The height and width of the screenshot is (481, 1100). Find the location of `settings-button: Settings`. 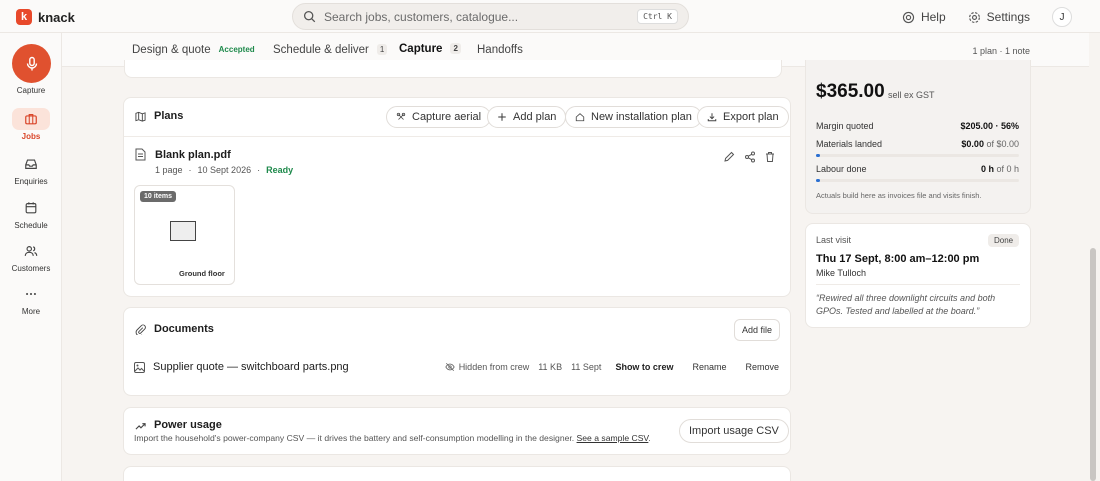

settings-button: Settings is located at coordinates (999, 17).